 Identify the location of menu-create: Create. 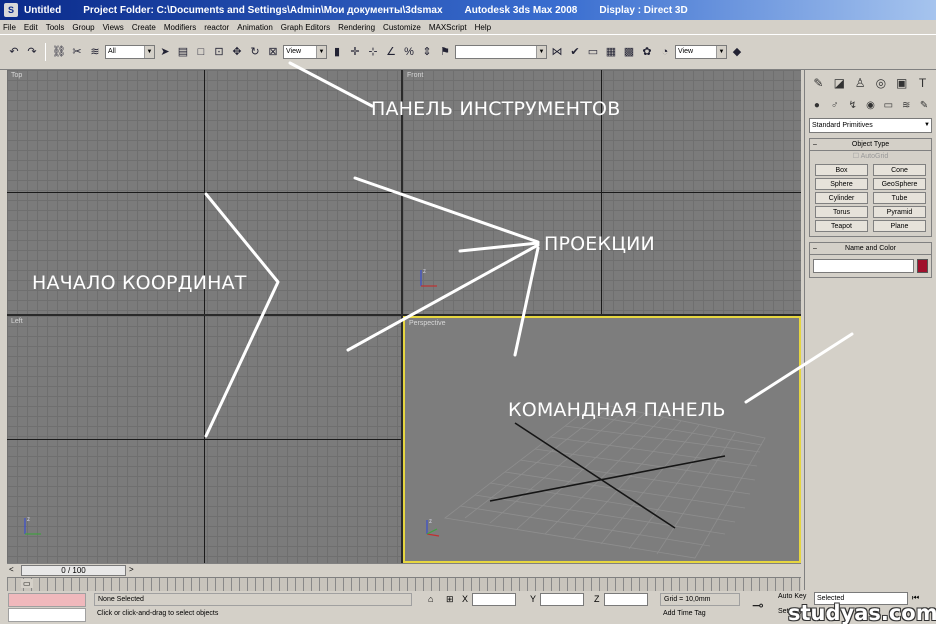
(144, 27).